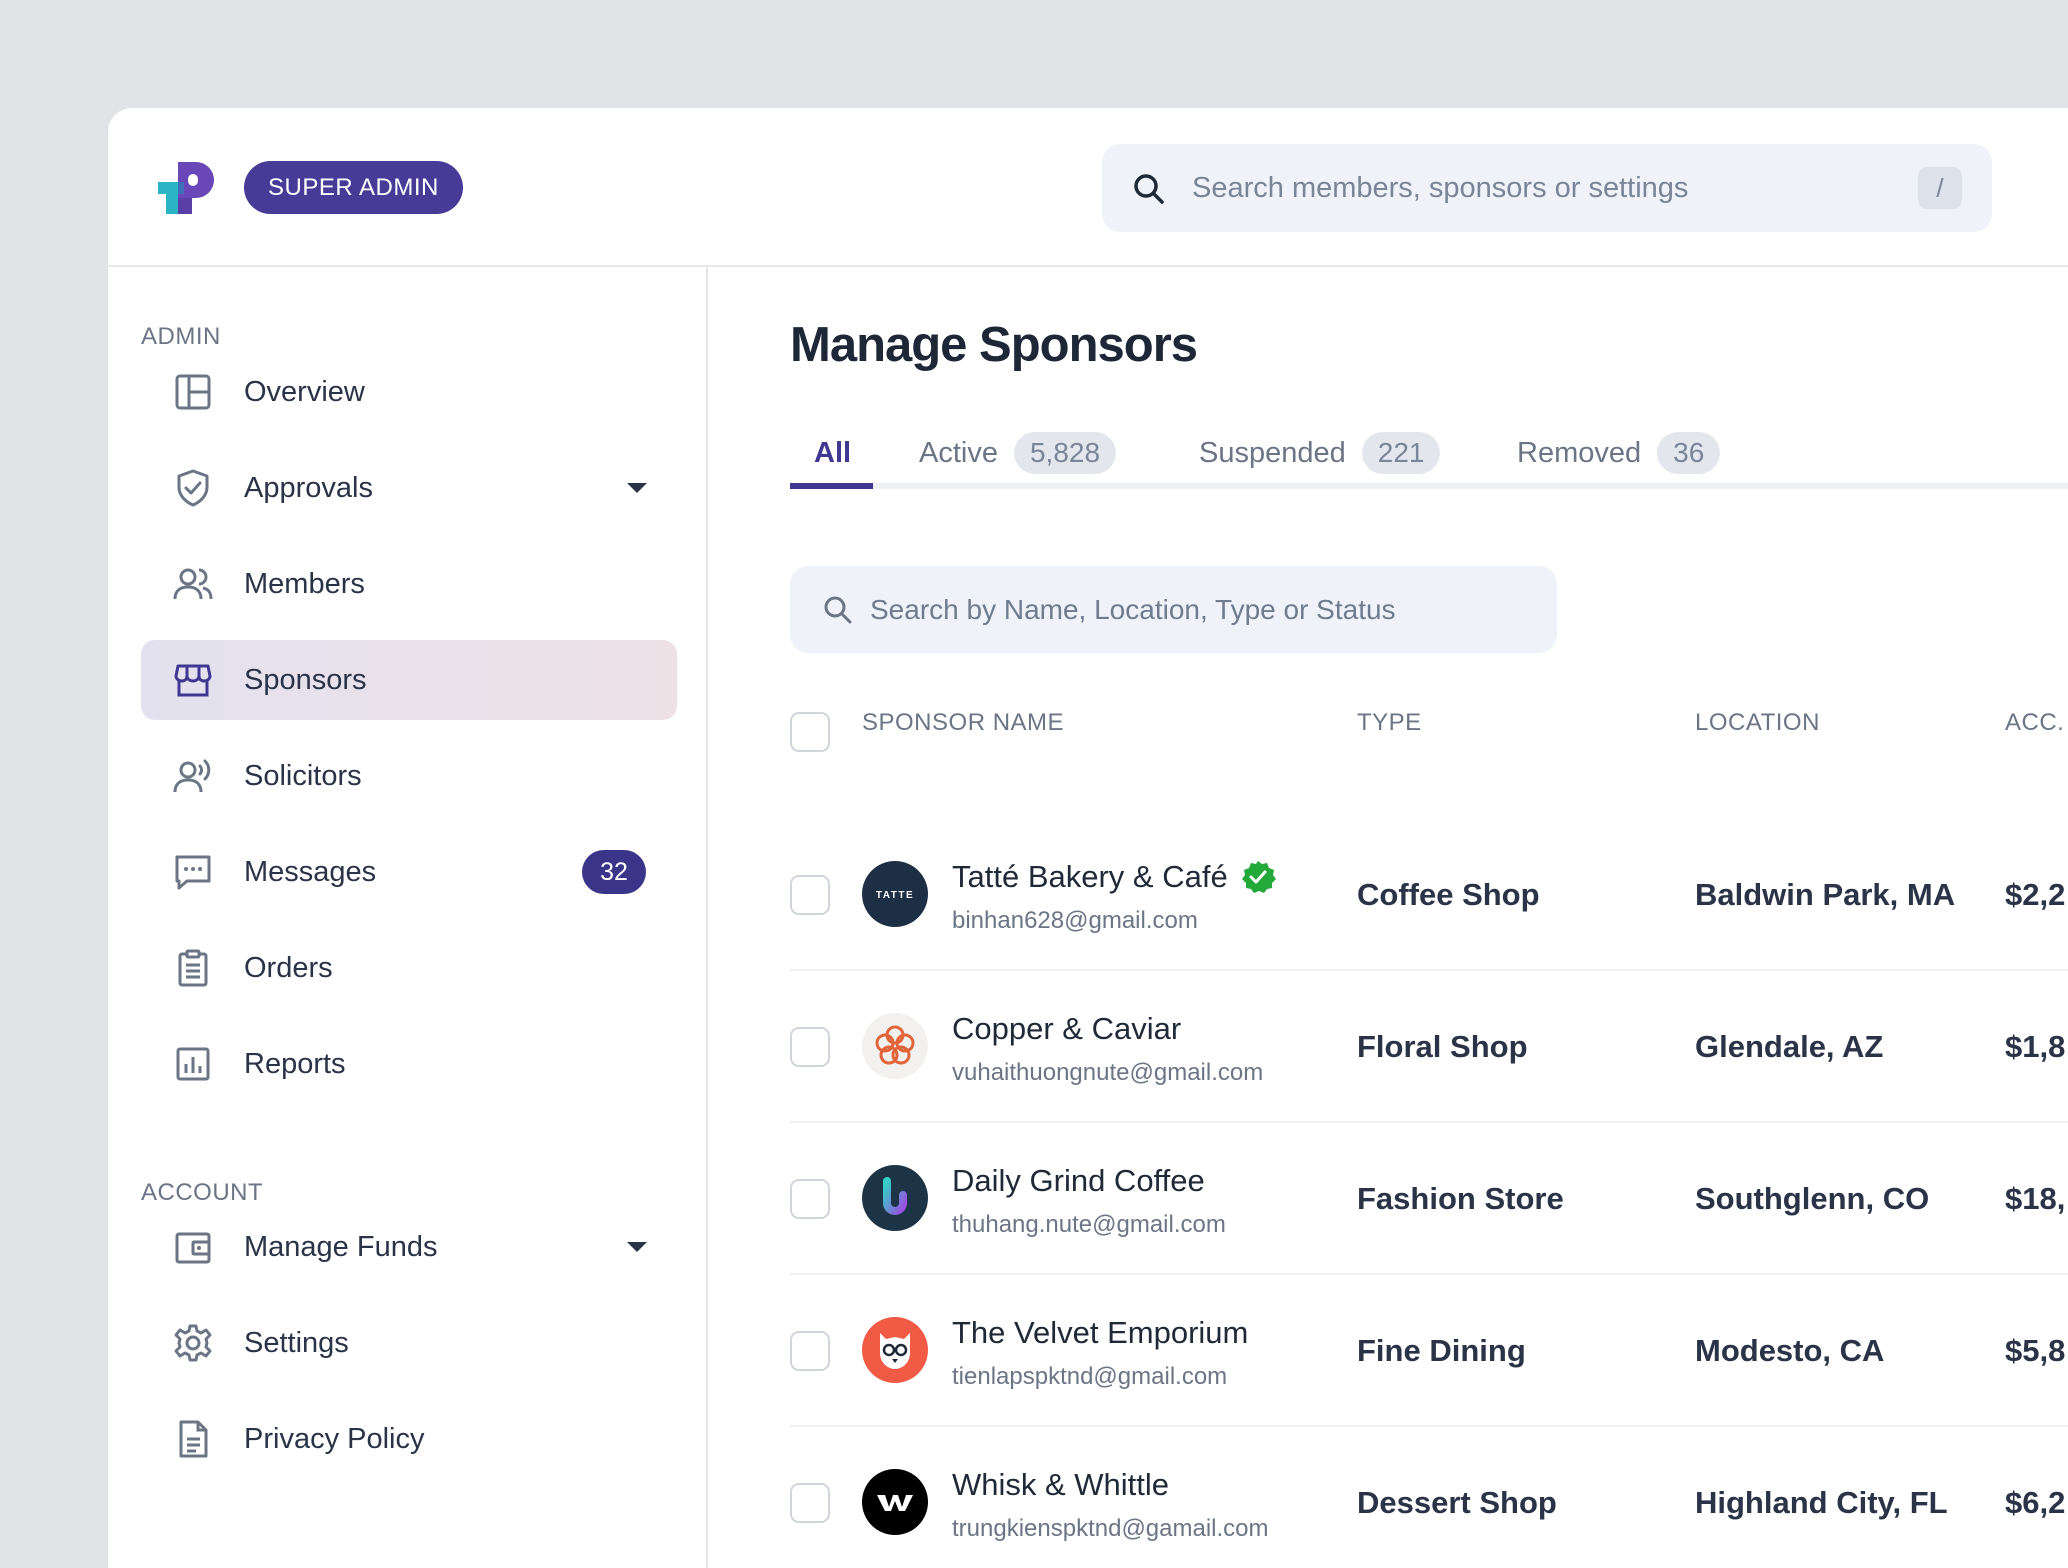  Describe the element at coordinates (832, 460) in the screenshot. I see `tab-all: All` at that location.